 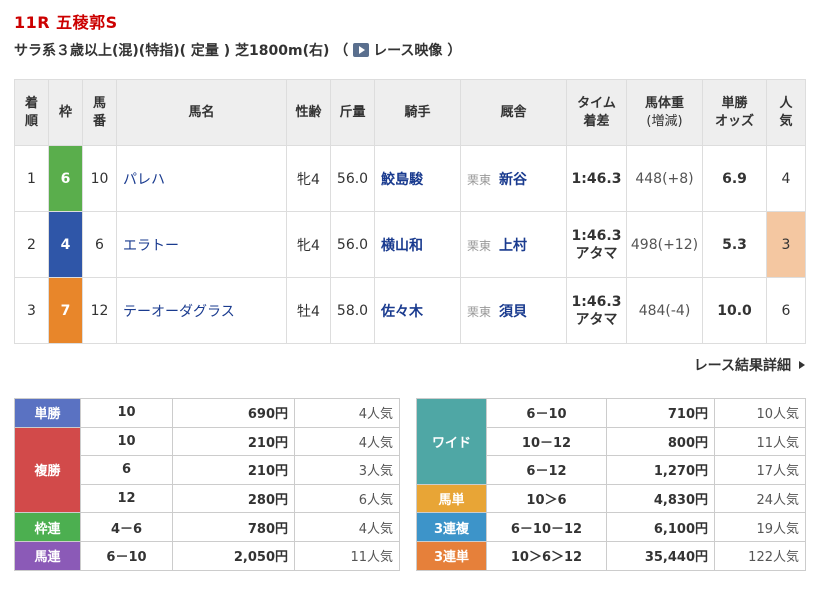 What do you see at coordinates (201, 112) in the screenshot?
I see `header-horse: 馬名` at bounding box center [201, 112].